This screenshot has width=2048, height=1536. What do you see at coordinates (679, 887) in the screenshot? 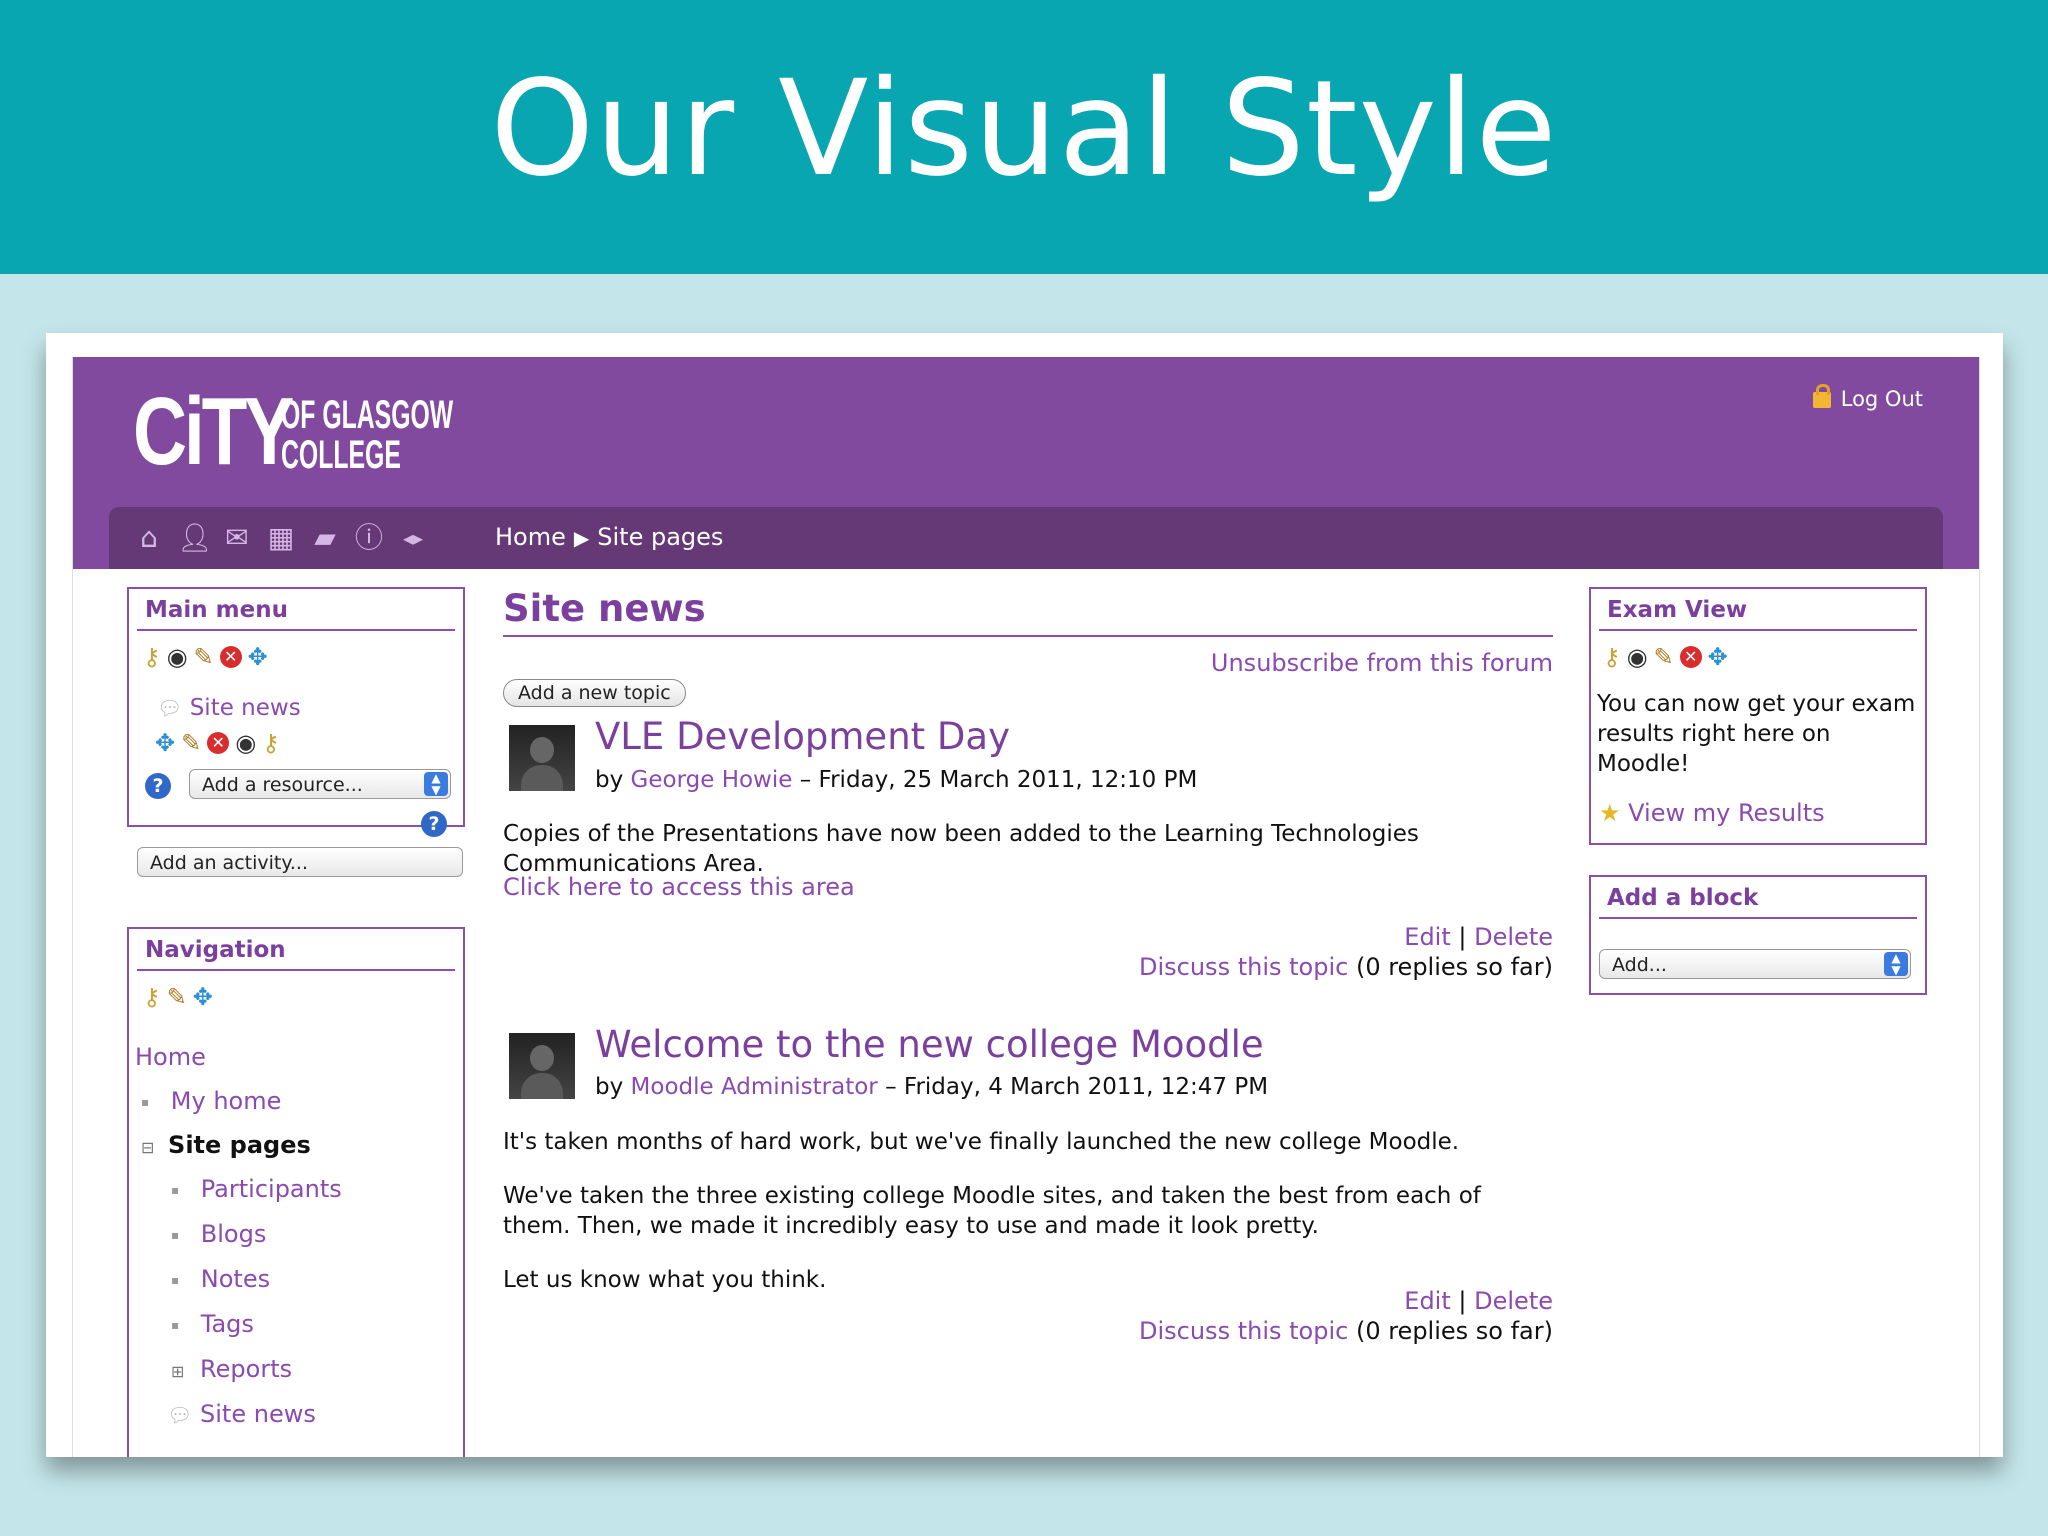
I see `access-area-link: Click here to access this area` at bounding box center [679, 887].